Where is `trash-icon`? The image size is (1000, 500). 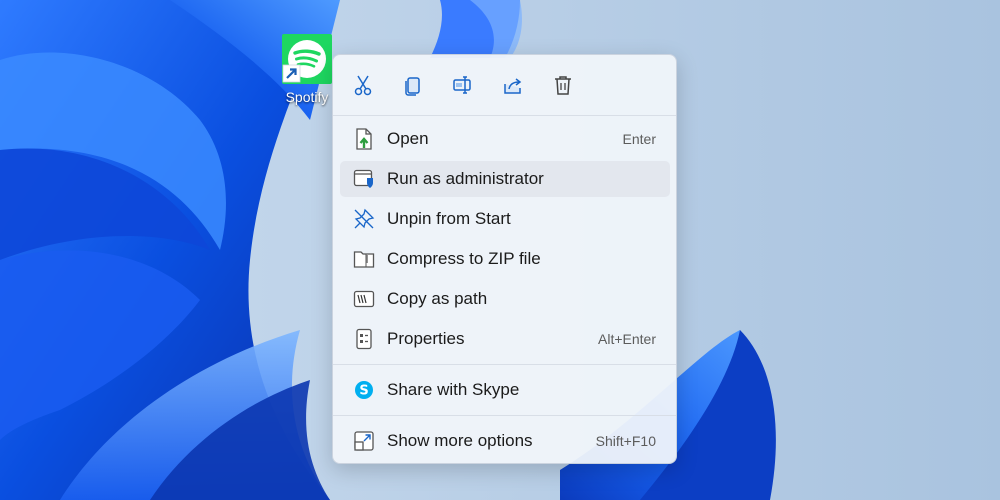
trash-icon is located at coordinates (563, 85).